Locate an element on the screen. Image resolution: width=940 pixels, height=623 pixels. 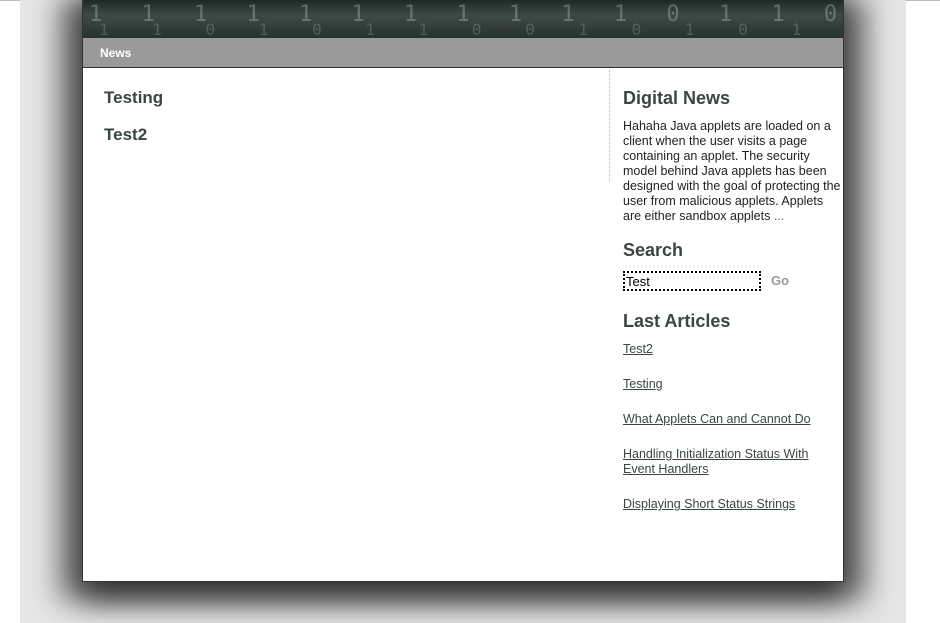
last-article-link: What Applets Can and Cannot Do is located at coordinates (732, 419).